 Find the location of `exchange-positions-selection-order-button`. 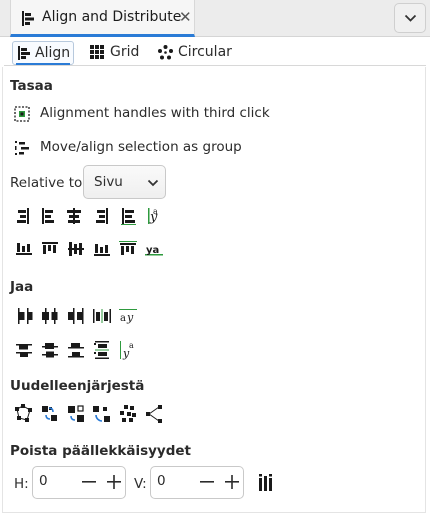

exchange-positions-selection-order-button is located at coordinates (50, 414).